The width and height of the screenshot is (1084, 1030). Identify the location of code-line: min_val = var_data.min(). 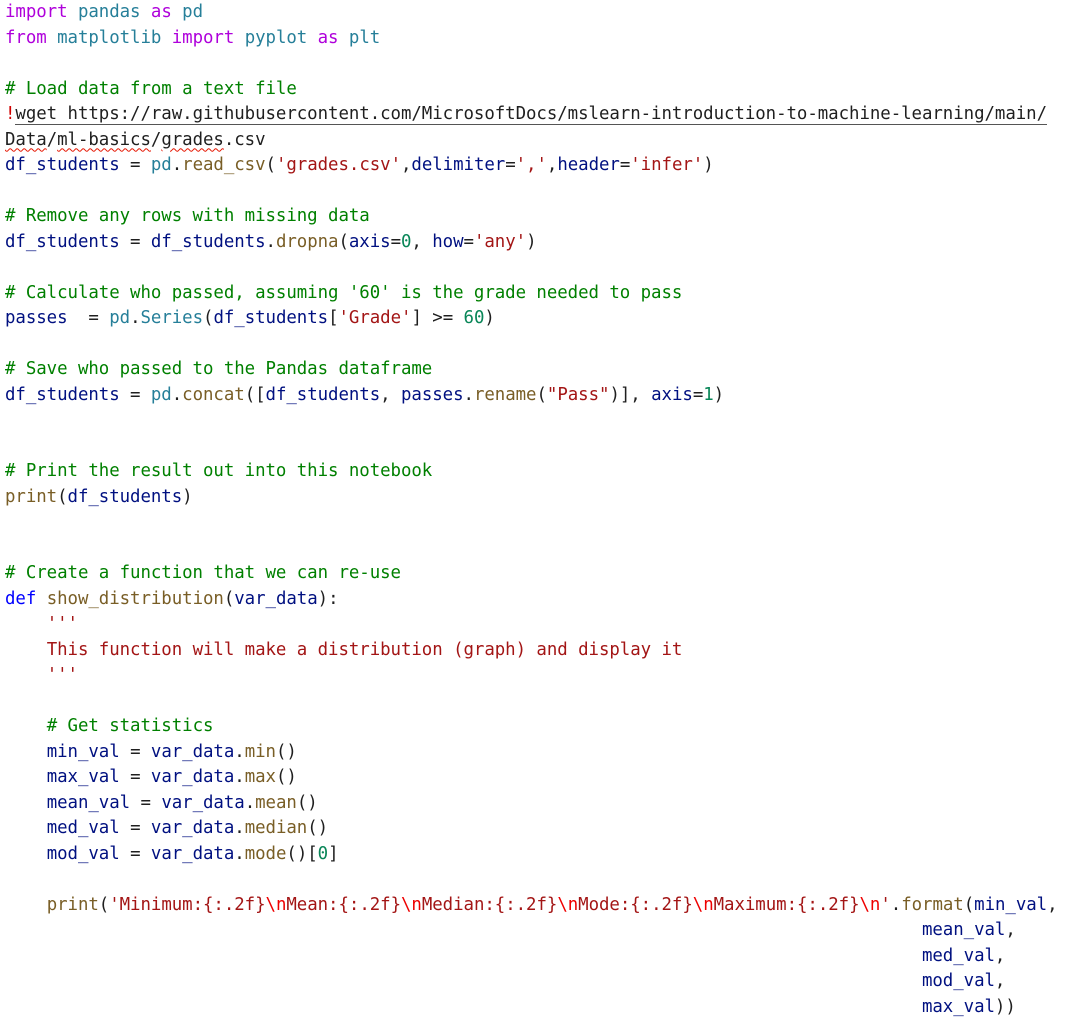
(531, 753).